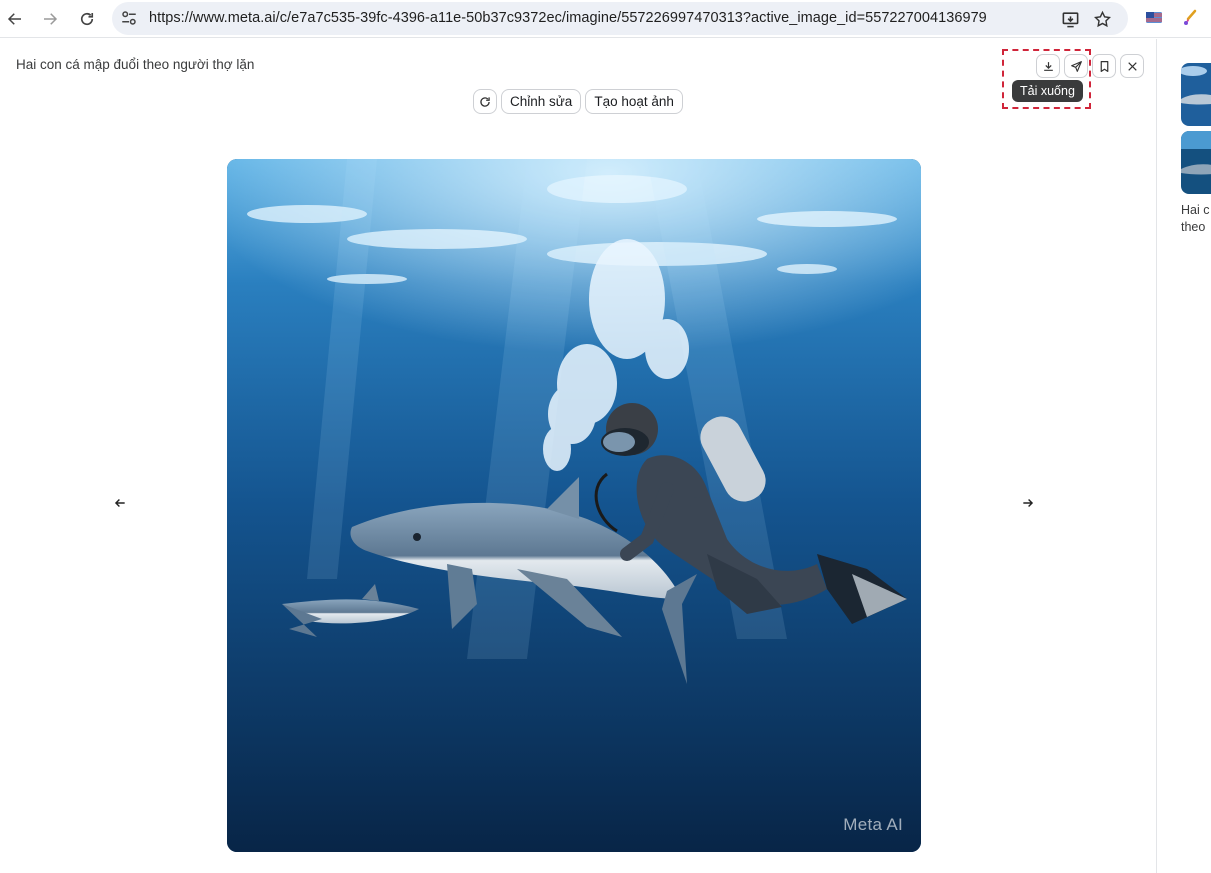 The image size is (1211, 873). I want to click on image-caption: Hai con cá mập đuổi theo người thợ lặn, so click(135, 64).